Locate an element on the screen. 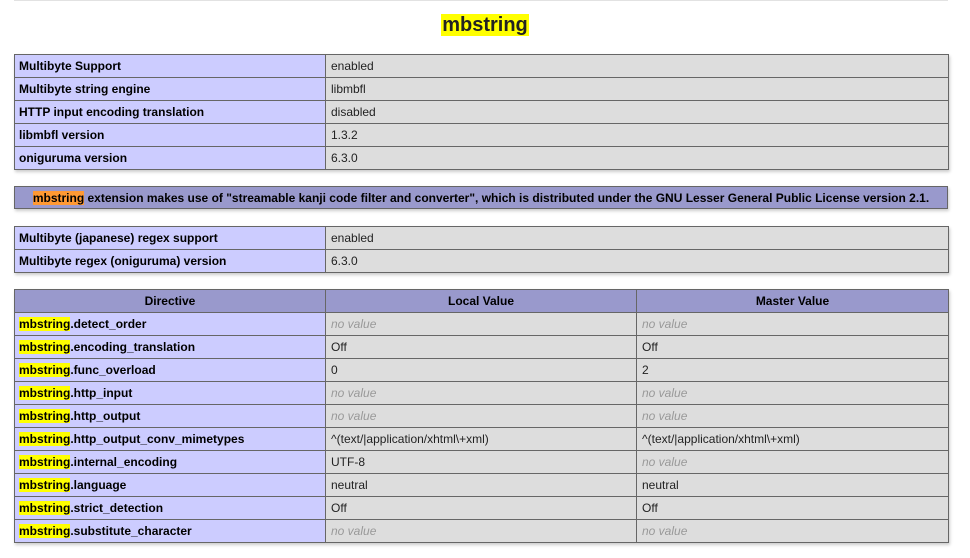  info-row: Multibyte Support enabled is located at coordinates (481, 66).